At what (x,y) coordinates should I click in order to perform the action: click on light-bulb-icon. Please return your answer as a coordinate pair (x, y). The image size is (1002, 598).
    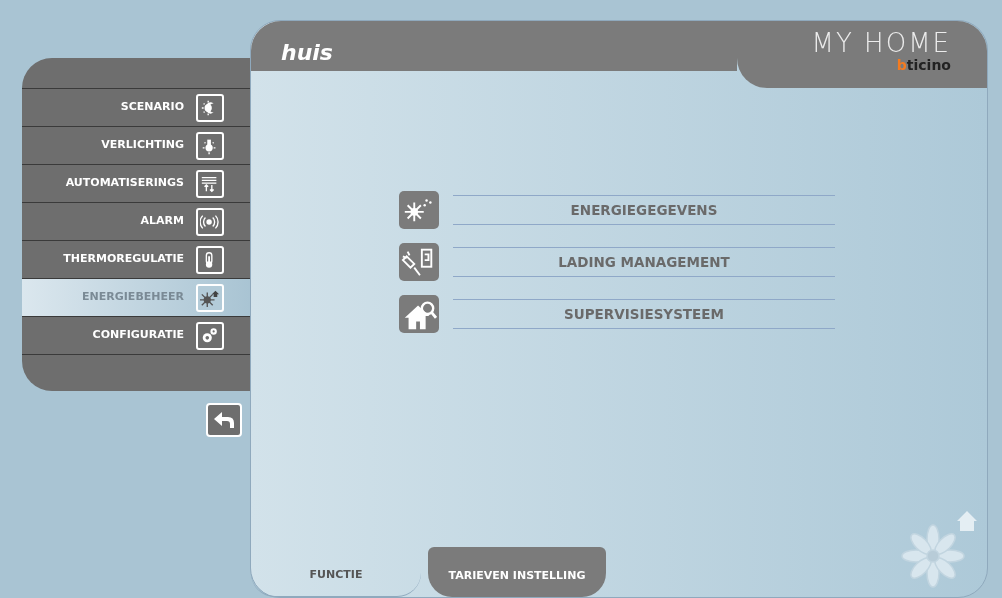
    Looking at the image, I should click on (210, 145).